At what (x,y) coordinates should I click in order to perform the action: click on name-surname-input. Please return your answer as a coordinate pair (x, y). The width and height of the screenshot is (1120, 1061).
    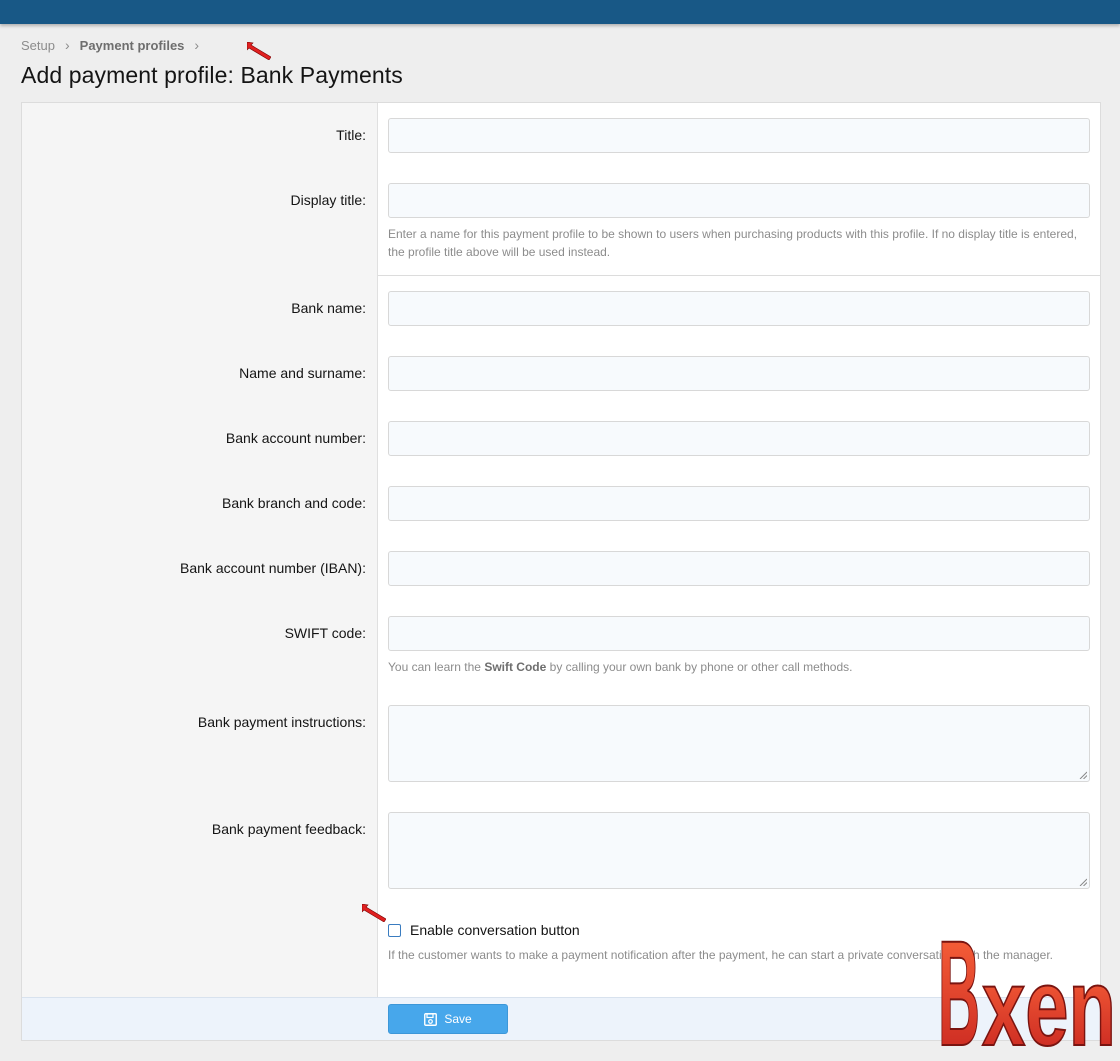
    Looking at the image, I should click on (739, 373).